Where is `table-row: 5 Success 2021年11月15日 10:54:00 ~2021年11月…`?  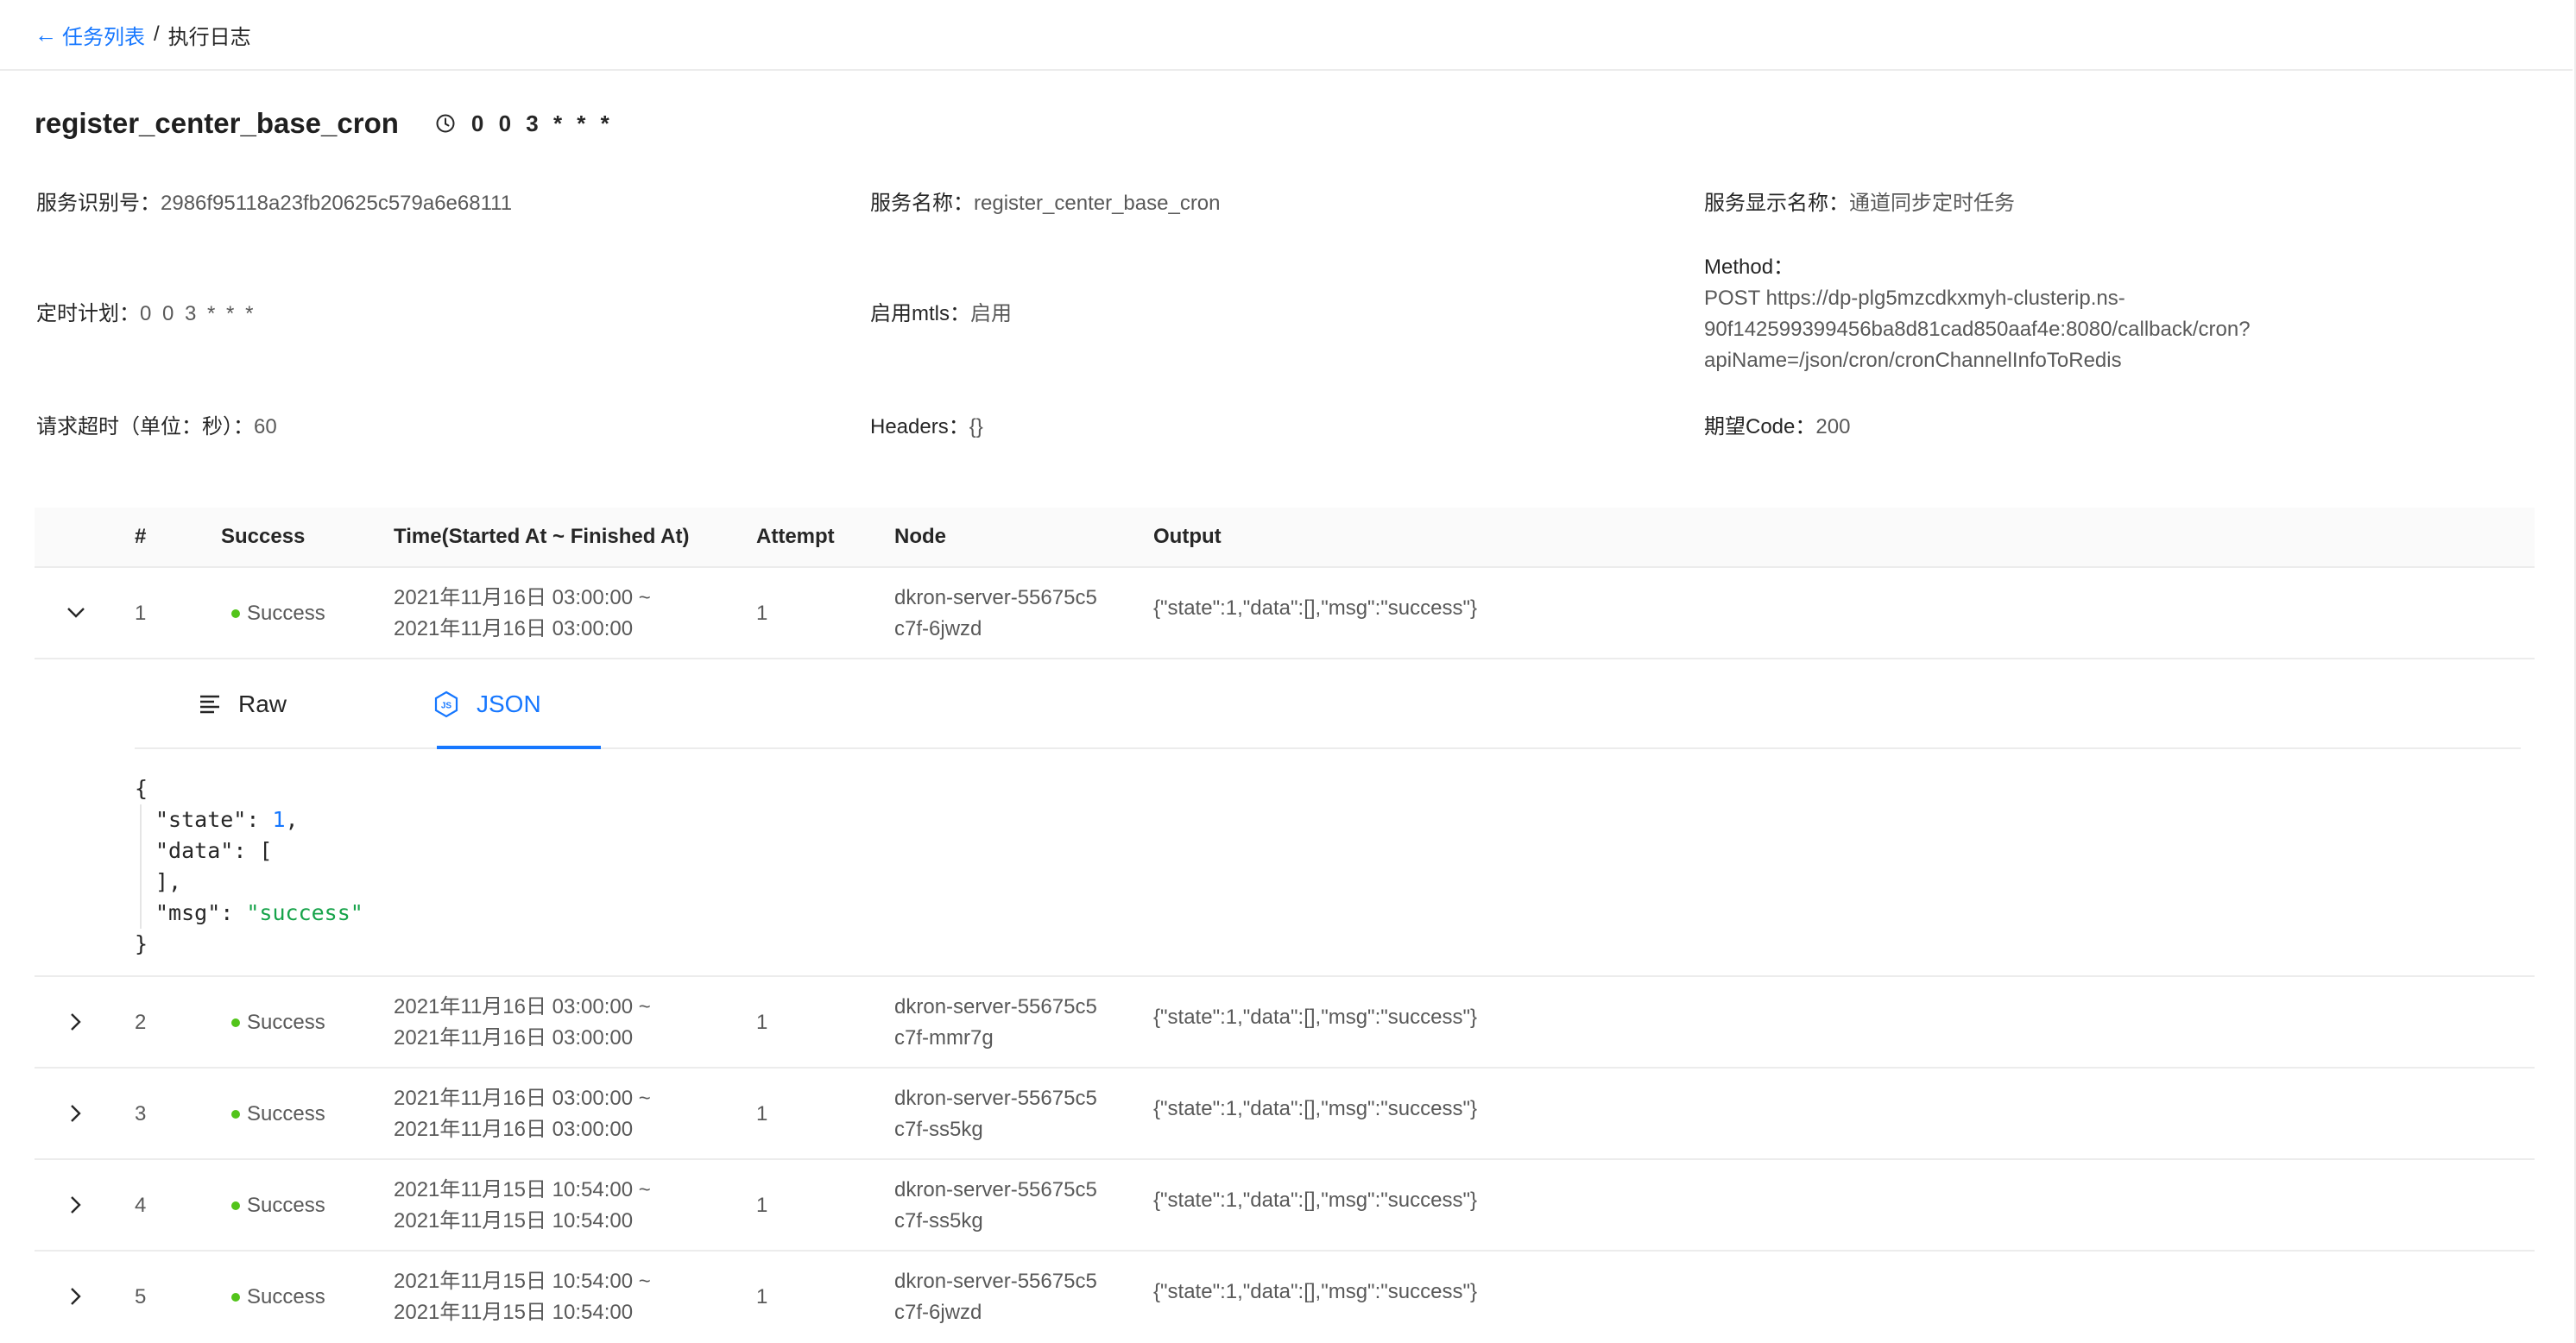 table-row: 5 Success 2021年11月15日 10:54:00 ~2021年11月… is located at coordinates (1285, 1298).